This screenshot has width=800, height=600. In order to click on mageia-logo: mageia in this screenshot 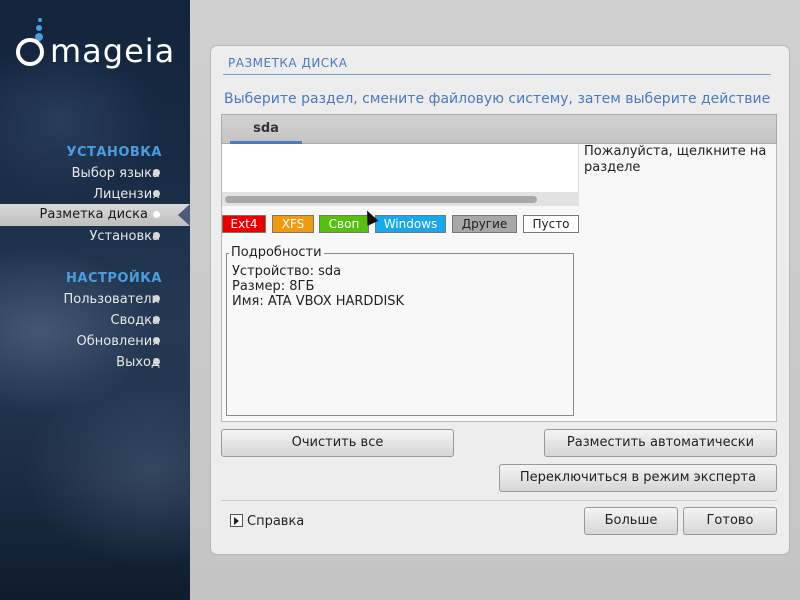, I will do `click(101, 44)`.